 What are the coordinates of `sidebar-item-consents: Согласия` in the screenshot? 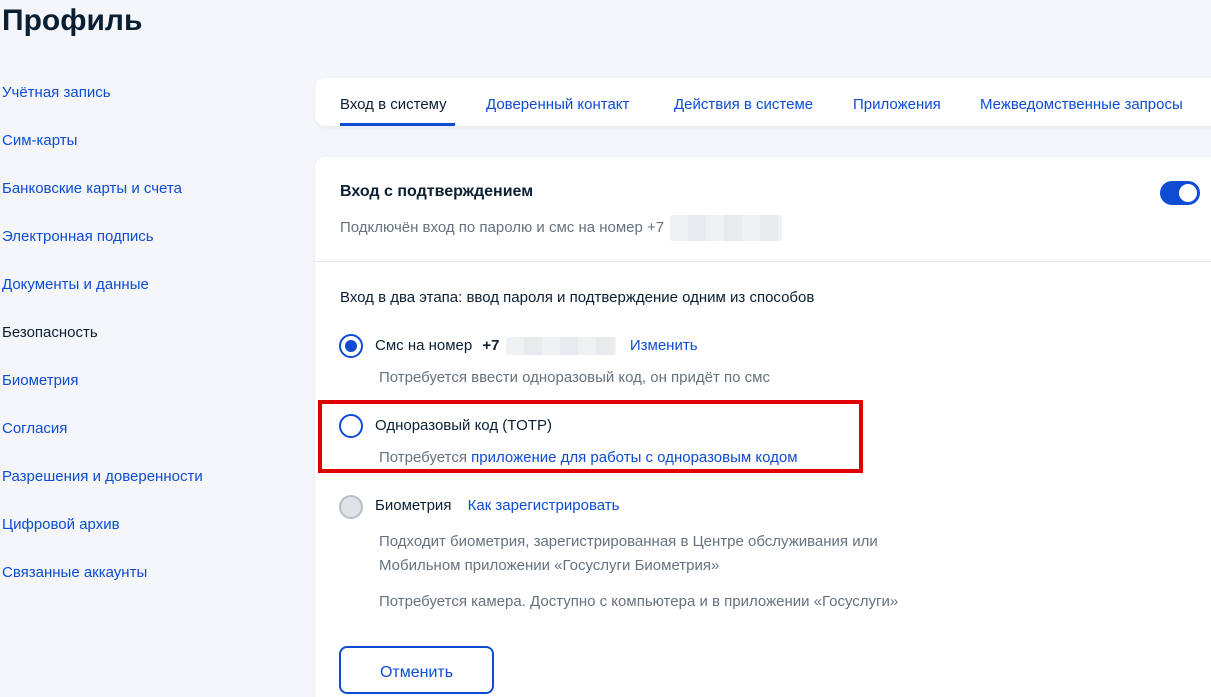 It's located at (147, 442).